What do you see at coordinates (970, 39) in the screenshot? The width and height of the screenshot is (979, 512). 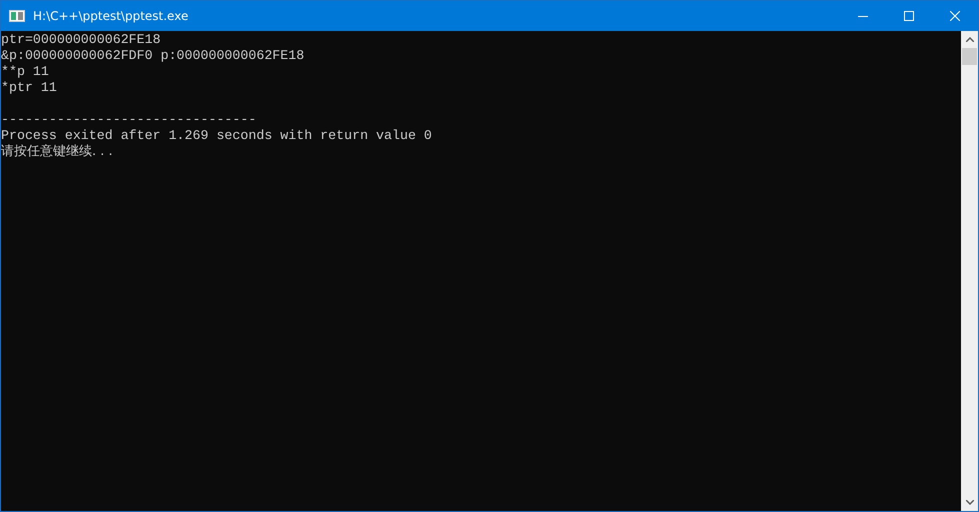 I see `scroll-up-icon` at bounding box center [970, 39].